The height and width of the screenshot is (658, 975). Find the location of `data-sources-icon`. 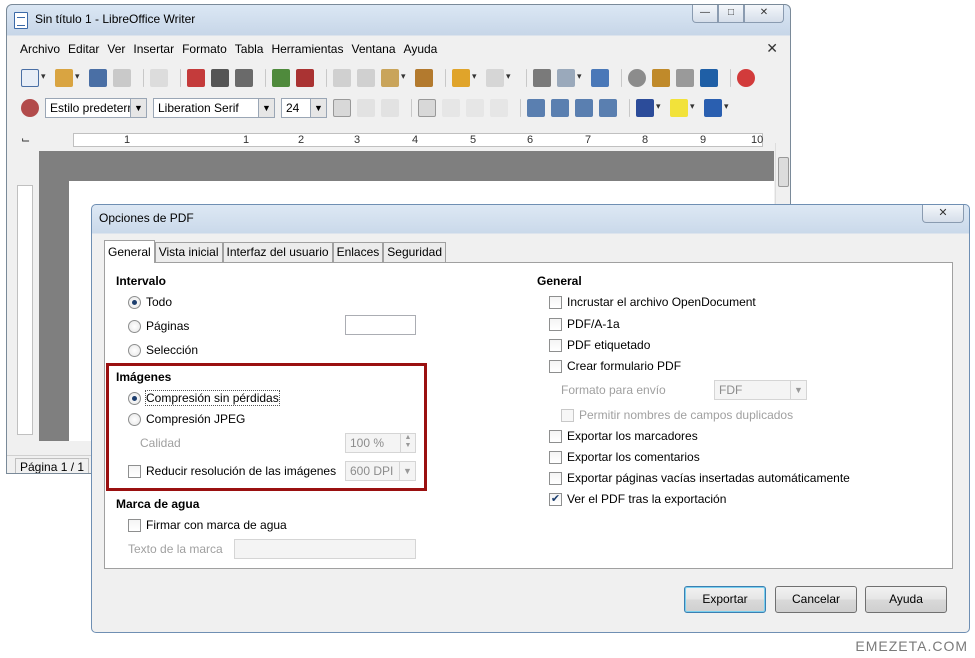

data-sources-icon is located at coordinates (685, 78).